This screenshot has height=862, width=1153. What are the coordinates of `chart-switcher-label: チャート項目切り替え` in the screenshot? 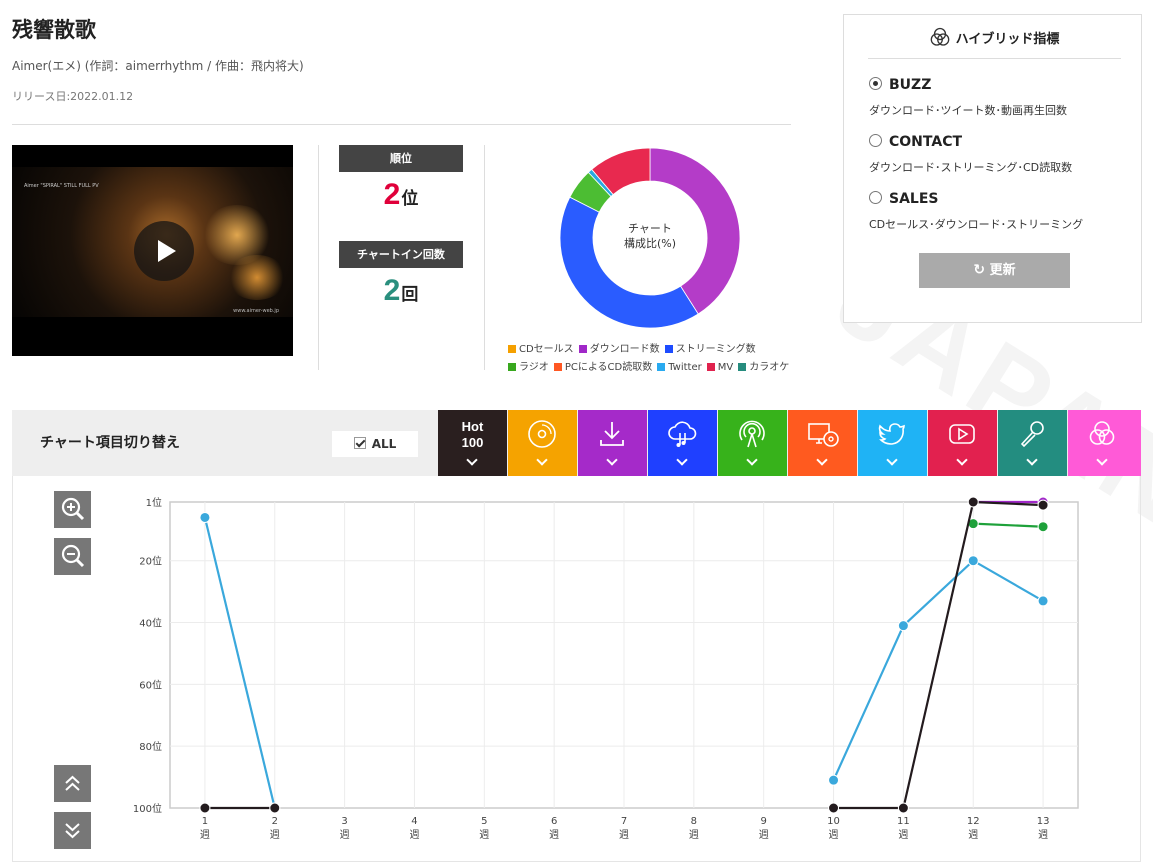 It's located at (110, 443).